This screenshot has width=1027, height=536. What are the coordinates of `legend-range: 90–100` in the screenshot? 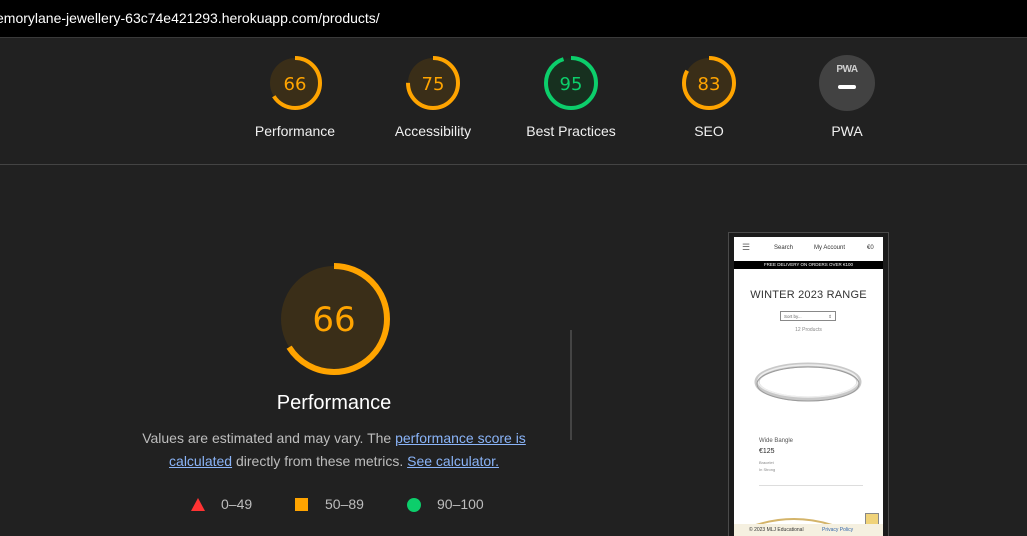 It's located at (460, 504).